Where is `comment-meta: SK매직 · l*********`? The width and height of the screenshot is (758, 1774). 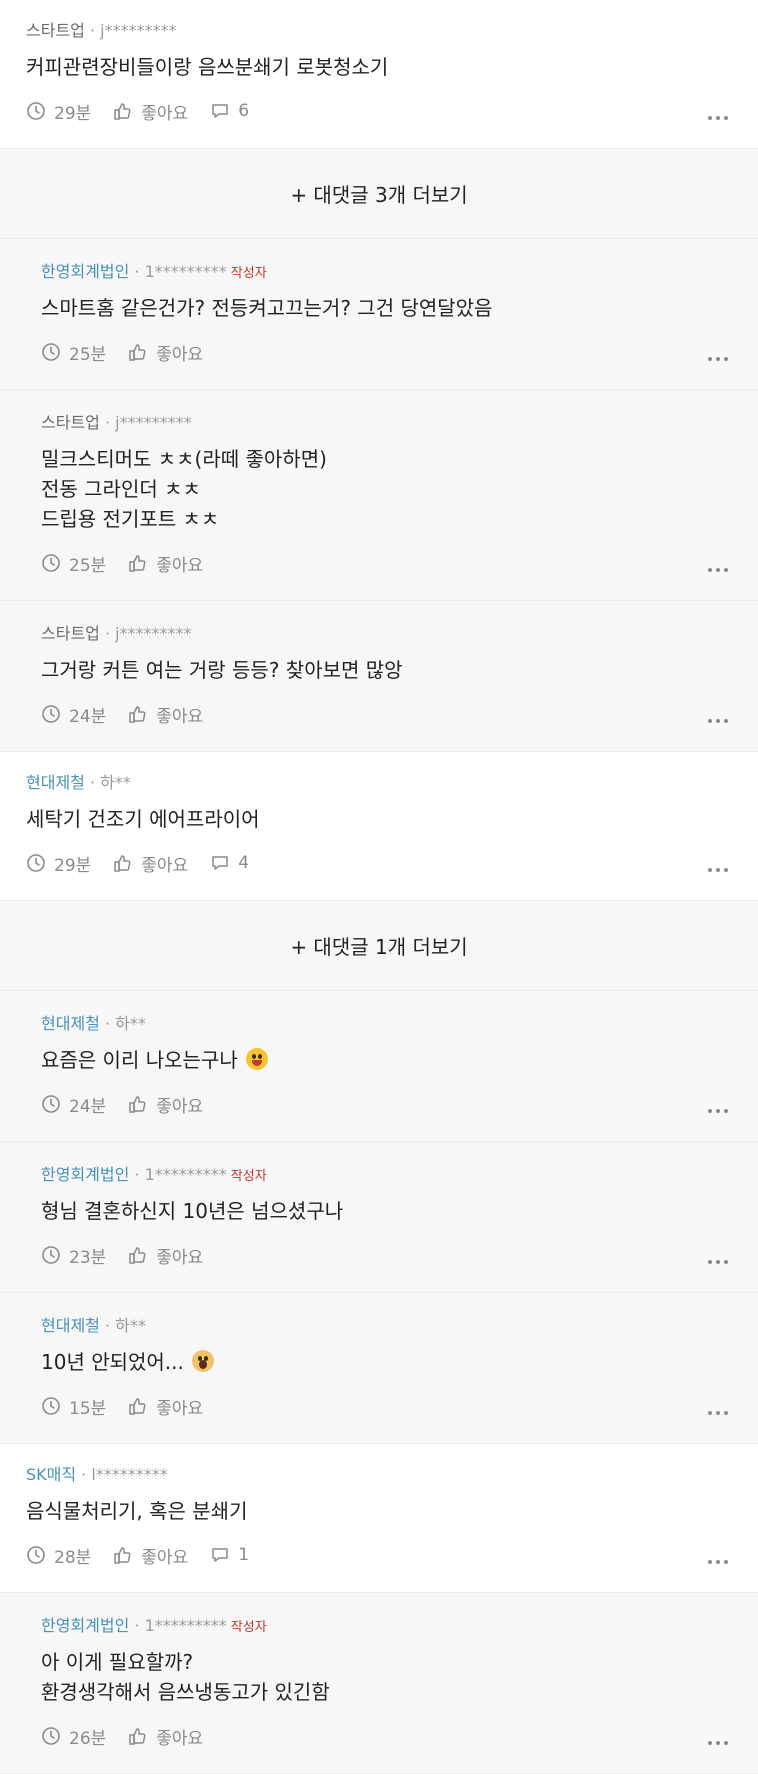 comment-meta: SK매직 · l********* is located at coordinates (379, 1475).